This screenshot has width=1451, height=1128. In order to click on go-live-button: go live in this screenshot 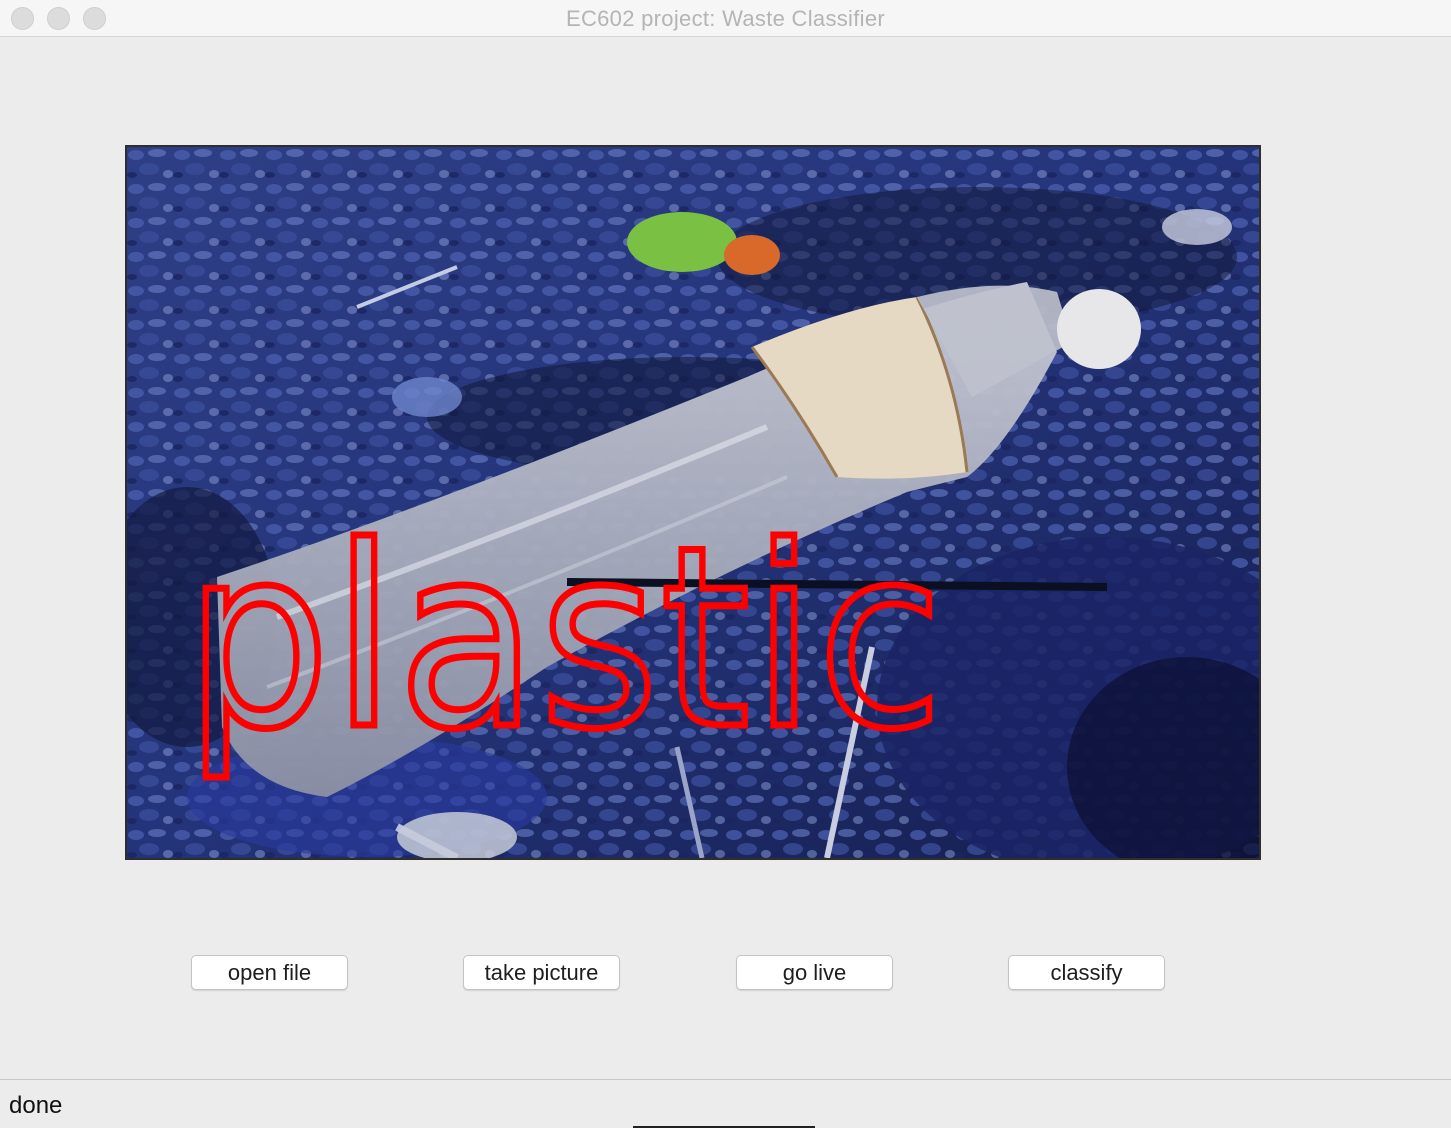, I will do `click(814, 972)`.